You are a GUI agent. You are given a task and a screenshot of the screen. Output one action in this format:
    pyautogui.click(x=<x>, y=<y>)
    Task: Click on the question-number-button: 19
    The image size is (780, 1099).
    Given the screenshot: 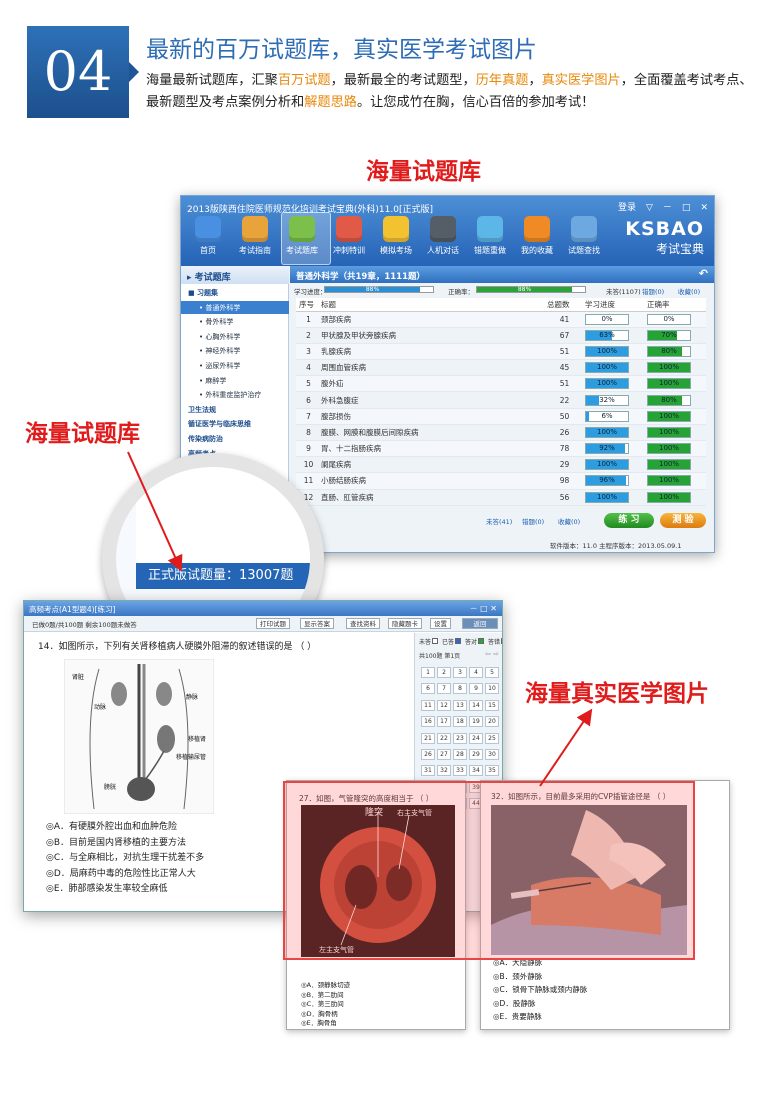 What is the action you would take?
    pyautogui.click(x=476, y=722)
    